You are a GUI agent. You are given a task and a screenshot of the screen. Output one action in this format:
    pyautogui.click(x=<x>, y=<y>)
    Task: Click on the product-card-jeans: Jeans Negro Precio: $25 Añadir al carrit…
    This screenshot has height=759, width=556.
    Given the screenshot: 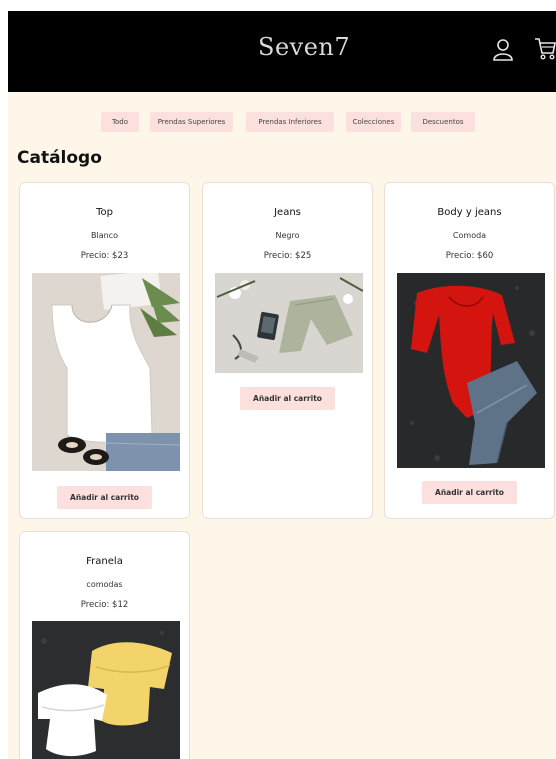 What is the action you would take?
    pyautogui.click(x=287, y=350)
    